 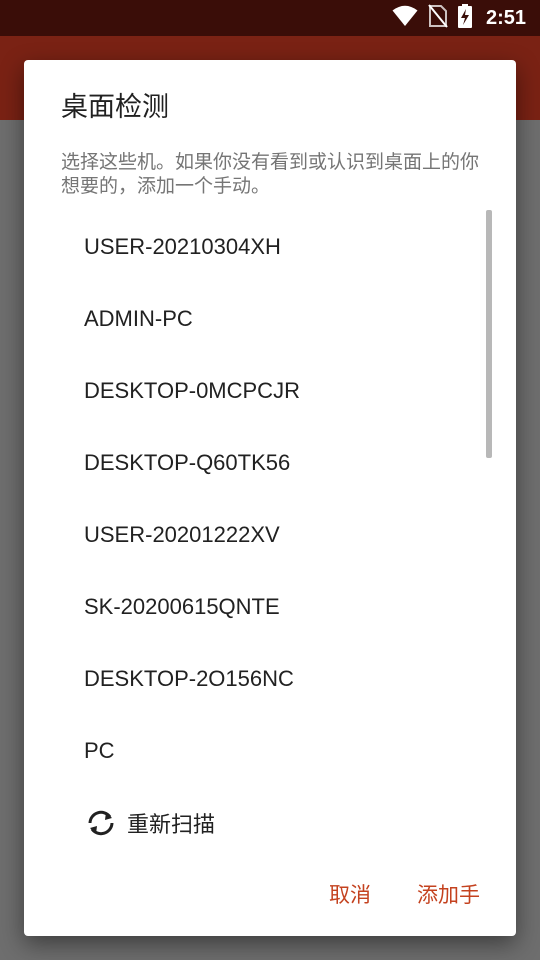 I want to click on list-item: ADMIN-PC, so click(x=270, y=319).